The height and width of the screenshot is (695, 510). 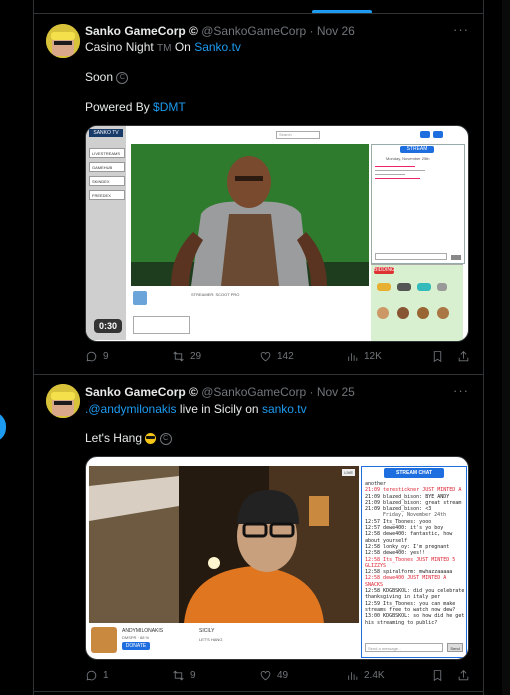 I want to click on cashtag-link: $DMT, so click(x=169, y=107).